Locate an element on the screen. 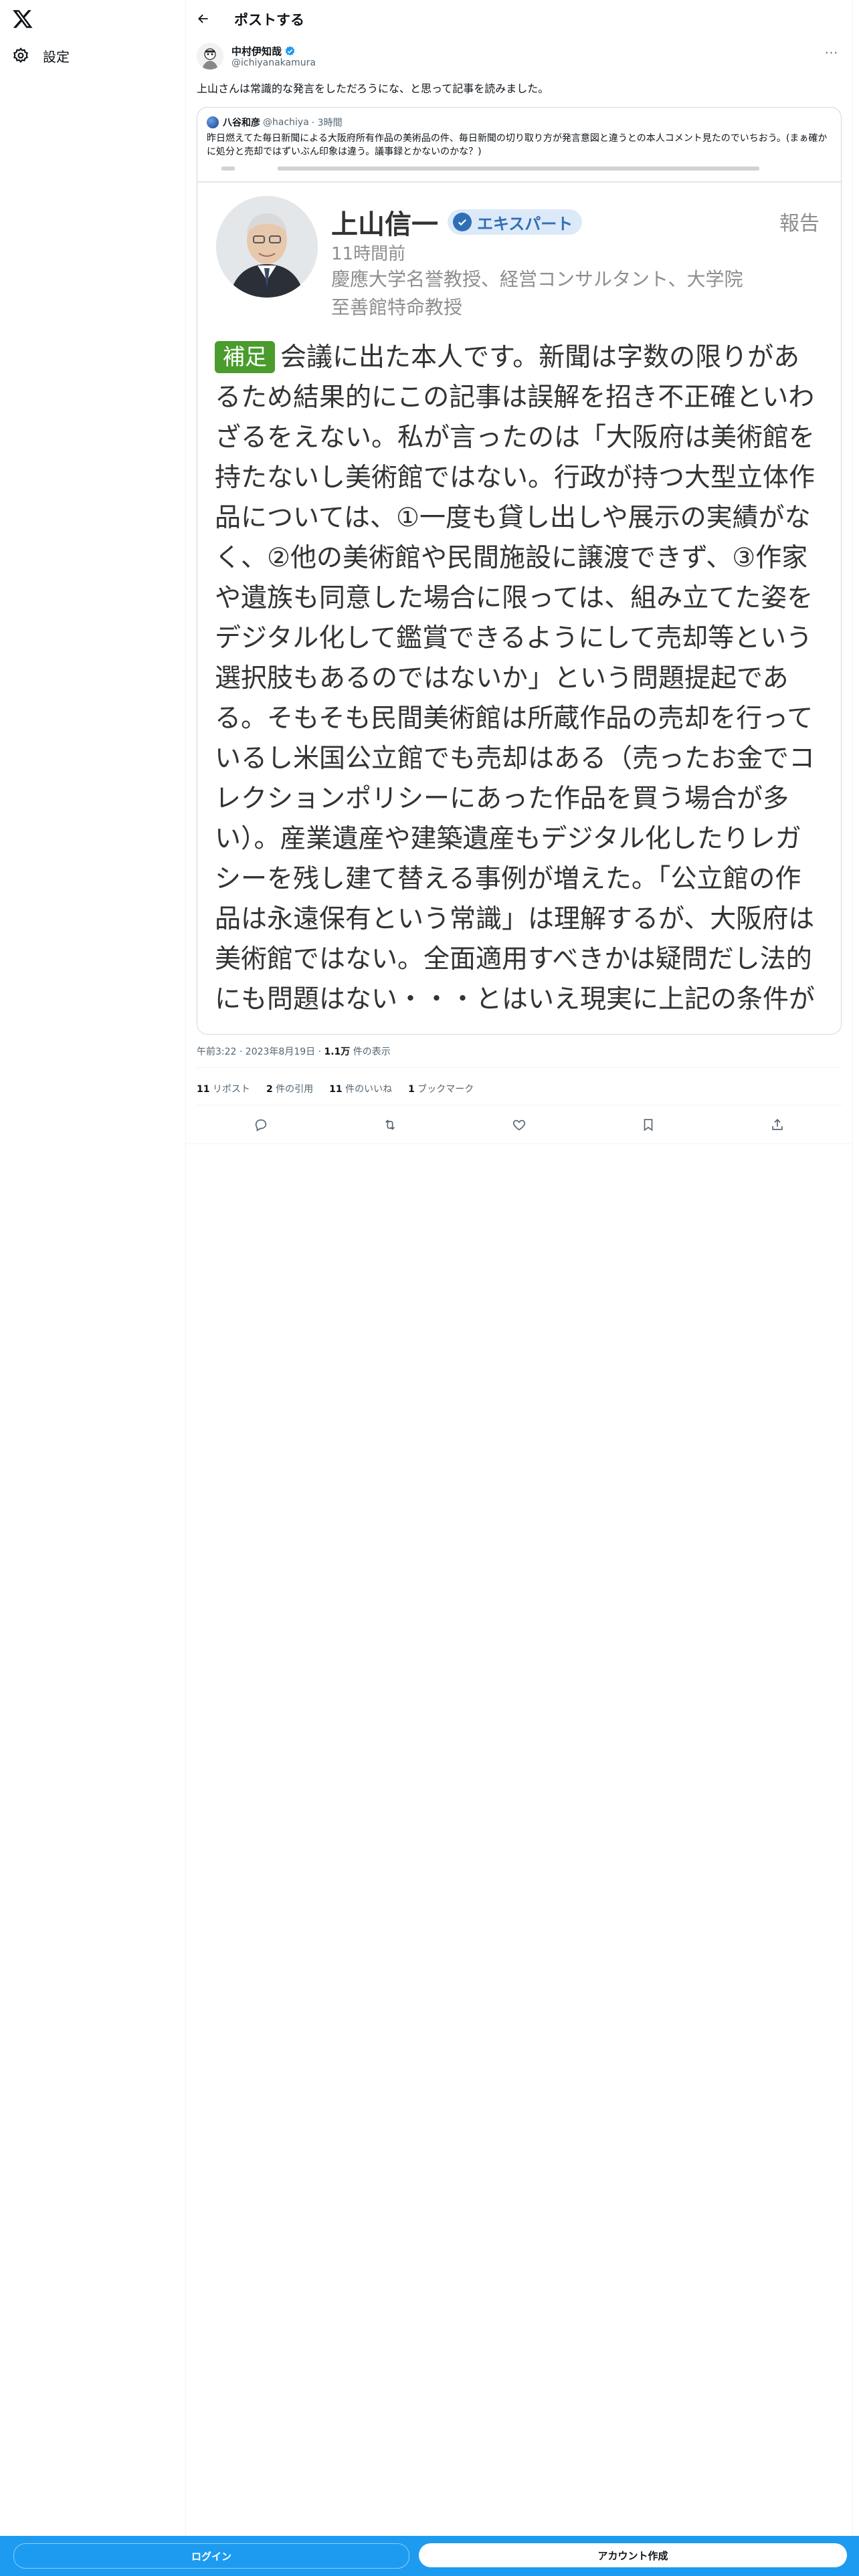  quoted-time: · 3時間 is located at coordinates (327, 123).